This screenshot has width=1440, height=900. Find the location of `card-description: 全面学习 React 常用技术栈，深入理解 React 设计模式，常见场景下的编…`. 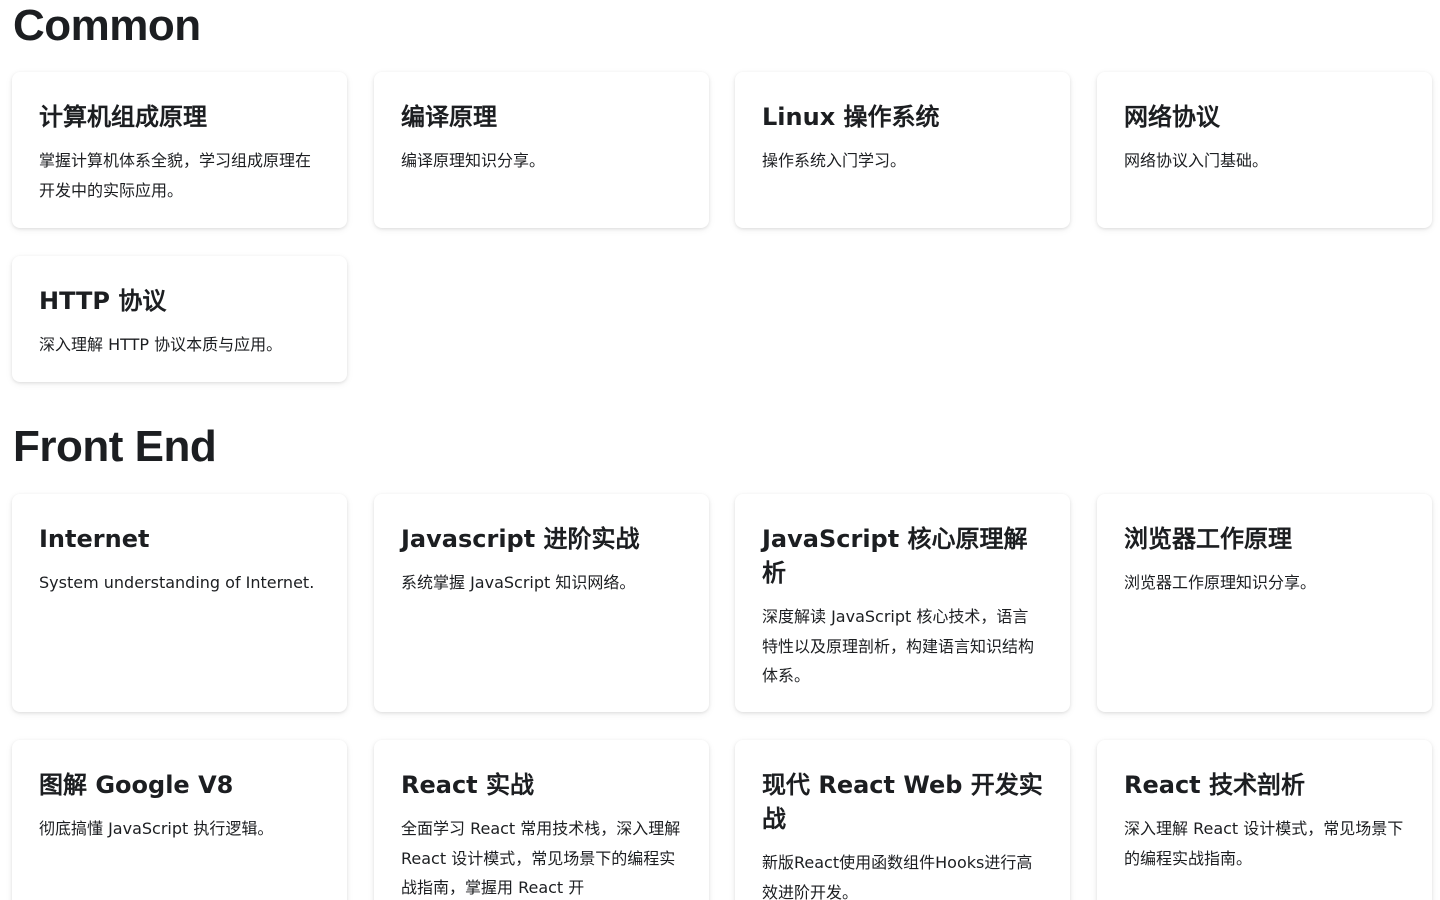

card-description: 全面学习 React 常用技术栈，深入理解 React 设计模式，常见场景下的编… is located at coordinates (541, 858).